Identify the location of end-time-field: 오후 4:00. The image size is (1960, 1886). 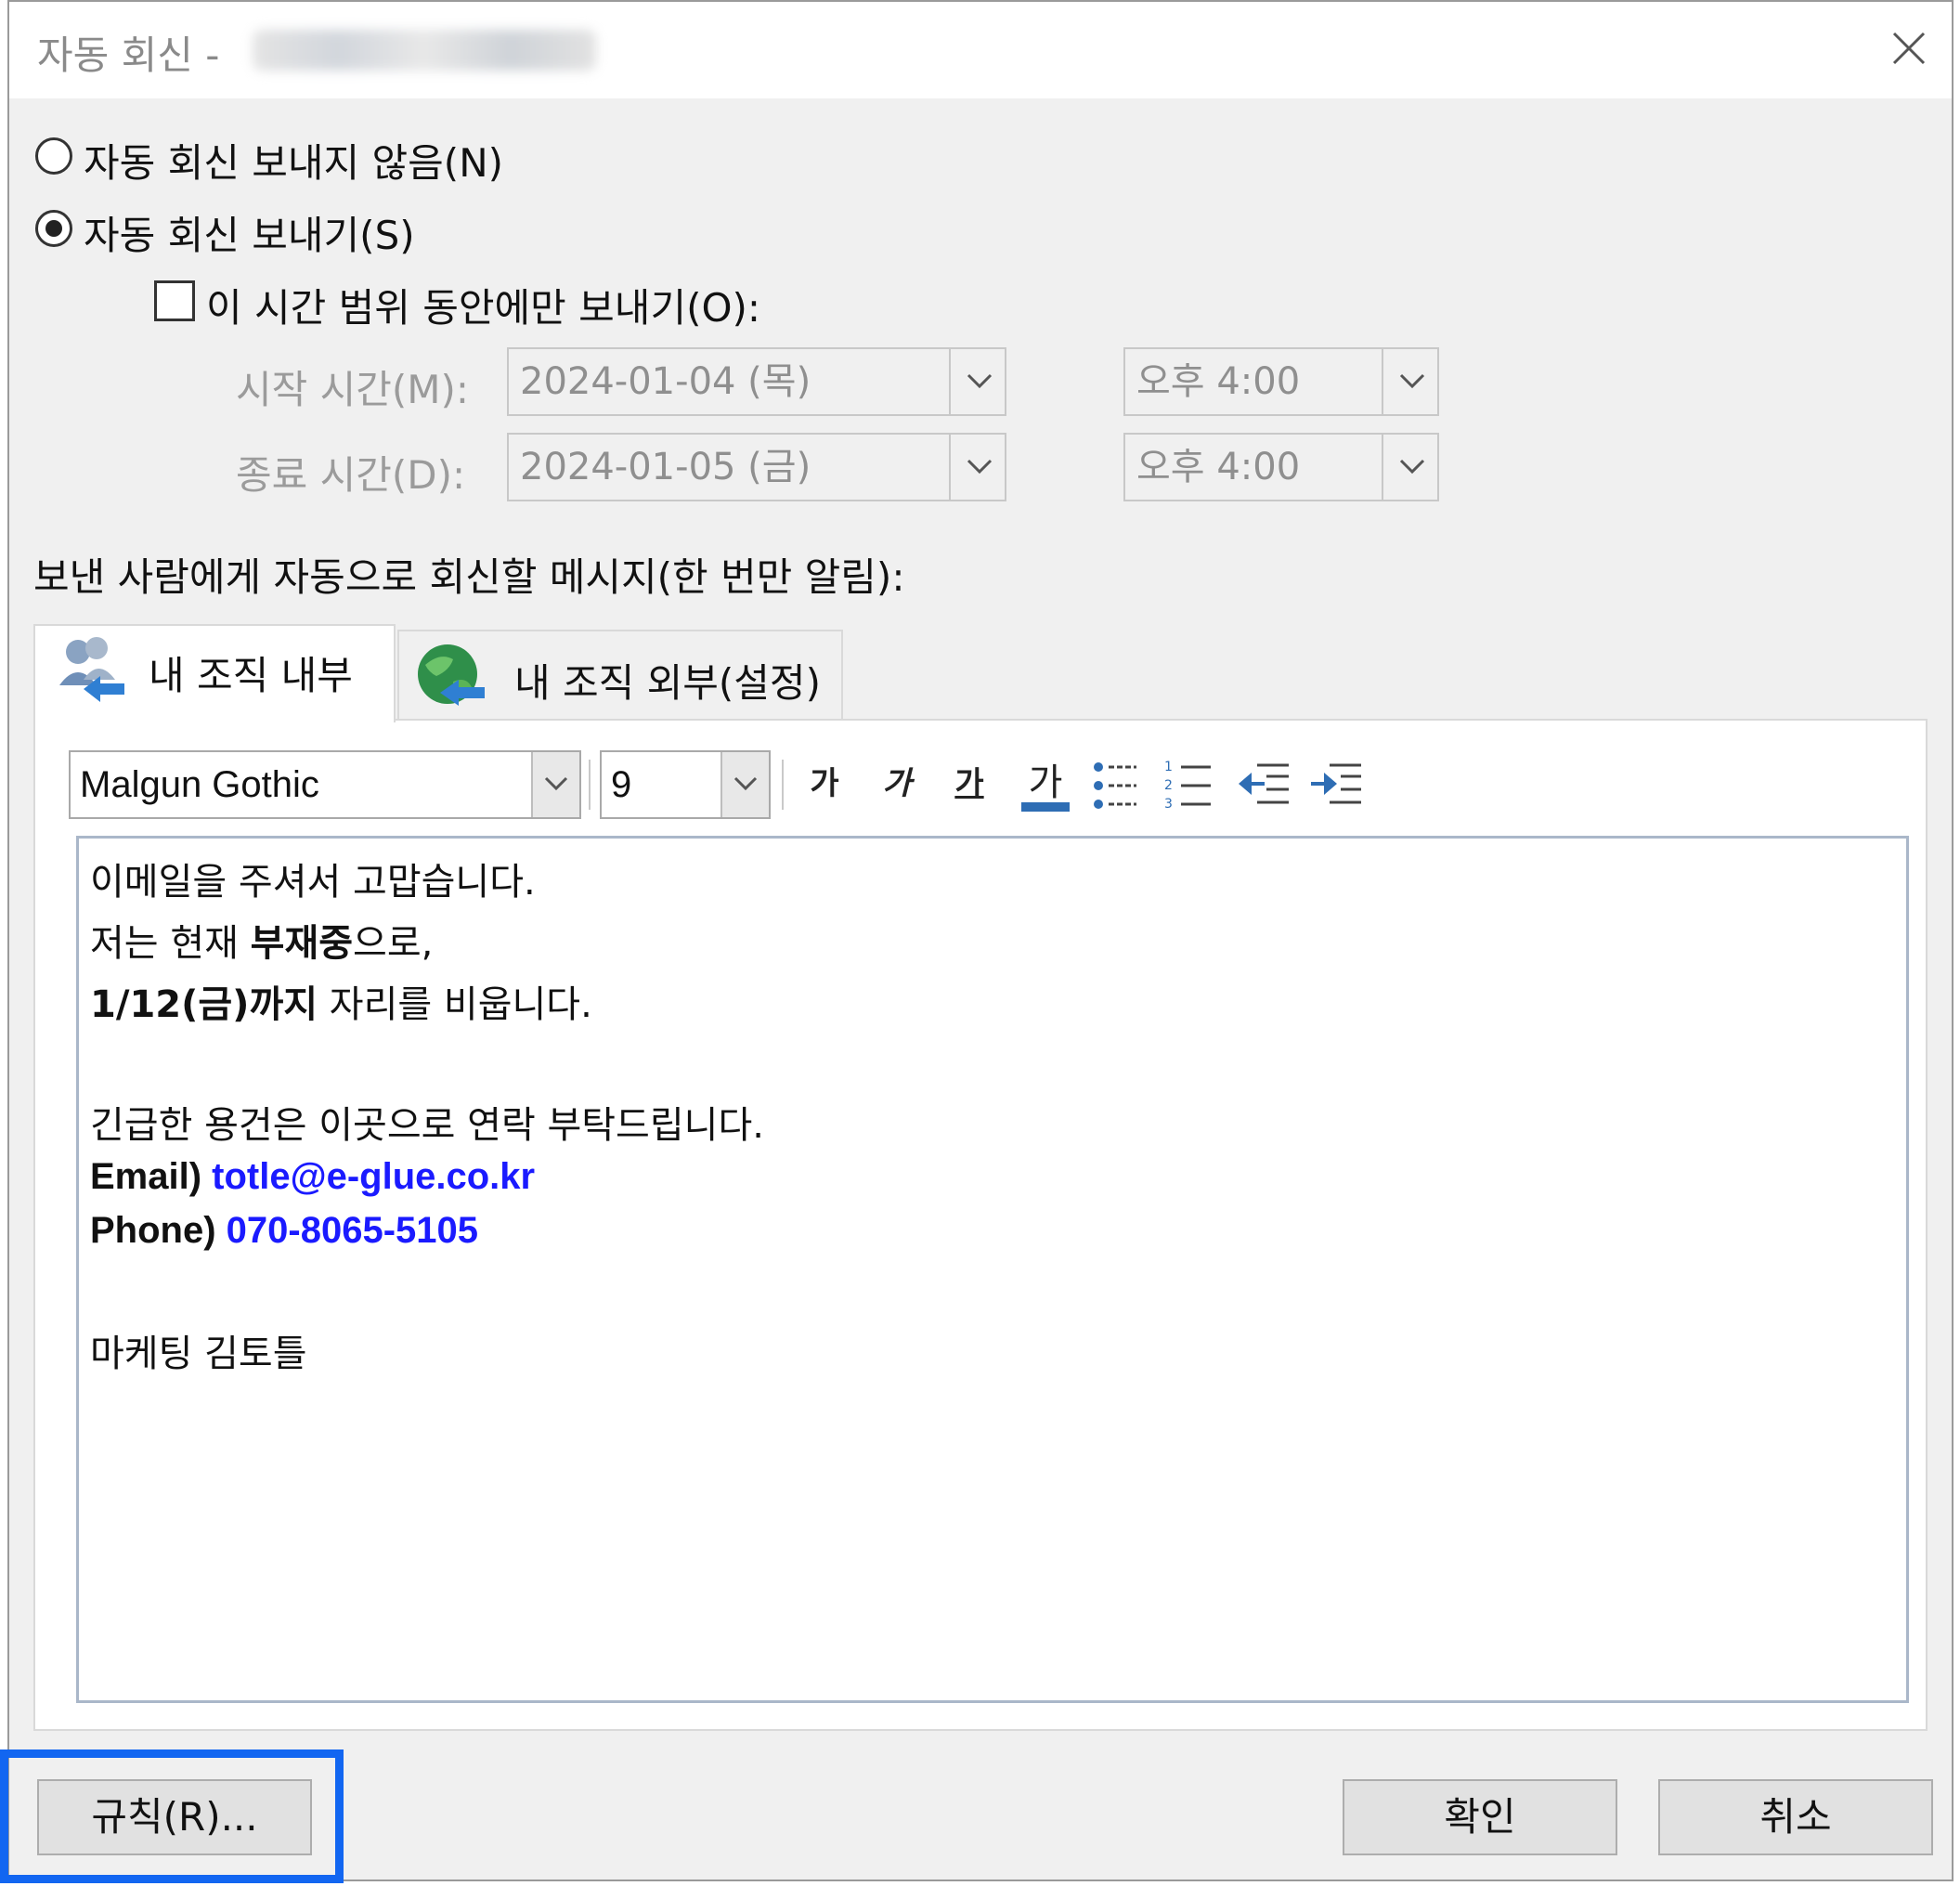
(1253, 467).